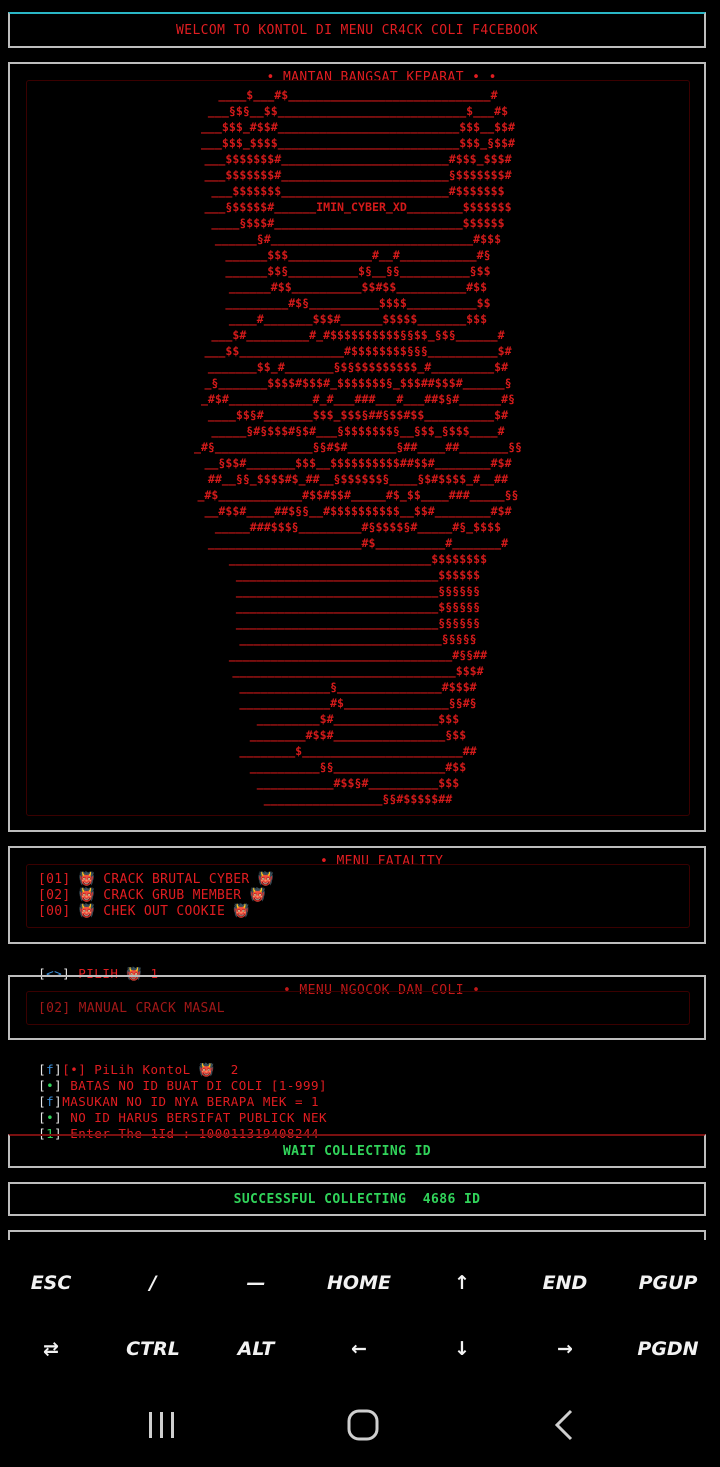 This screenshot has height=1467, width=720. I want to click on key-pgup: PGUP, so click(668, 1283).